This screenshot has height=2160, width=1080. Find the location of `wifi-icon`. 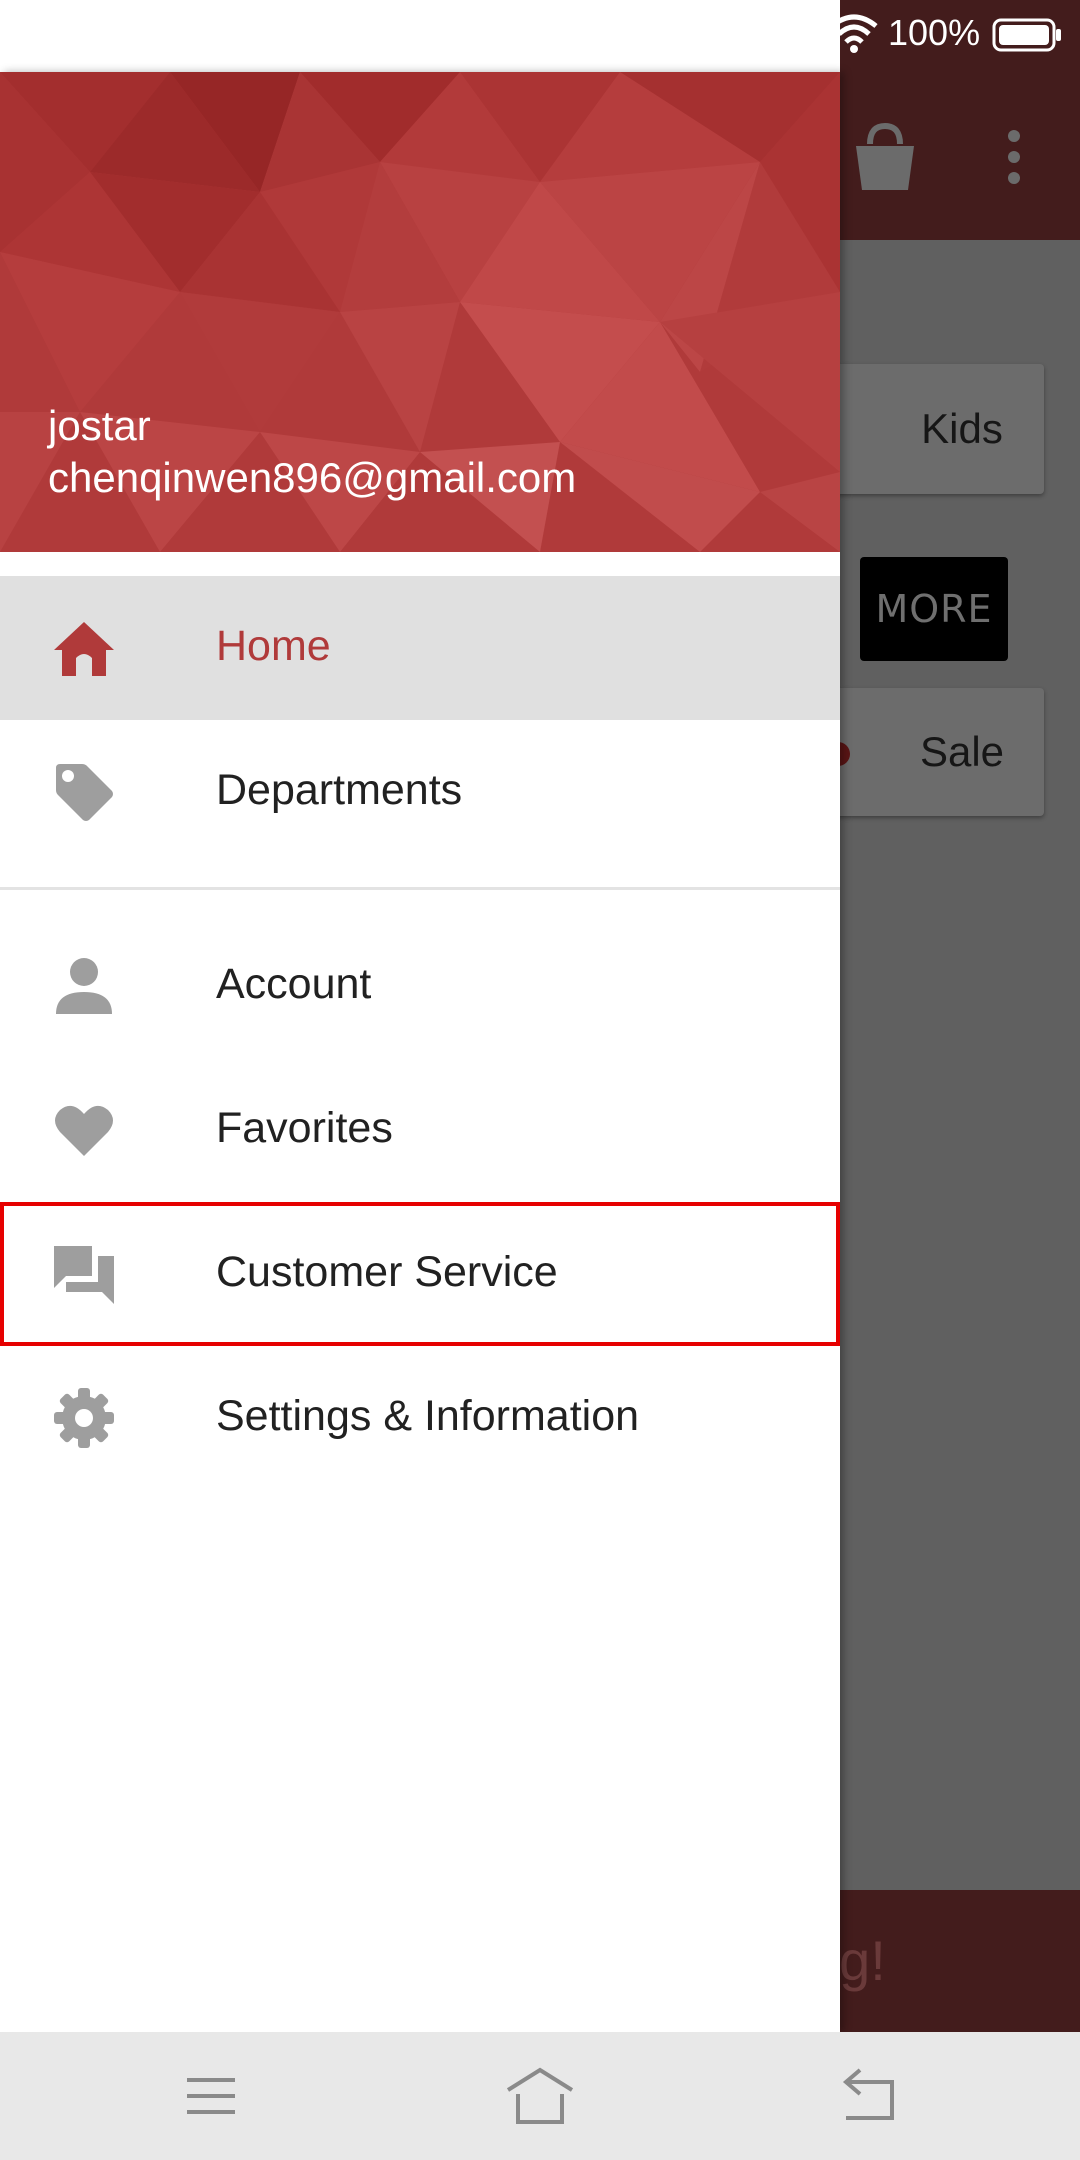

wifi-icon is located at coordinates (854, 33).